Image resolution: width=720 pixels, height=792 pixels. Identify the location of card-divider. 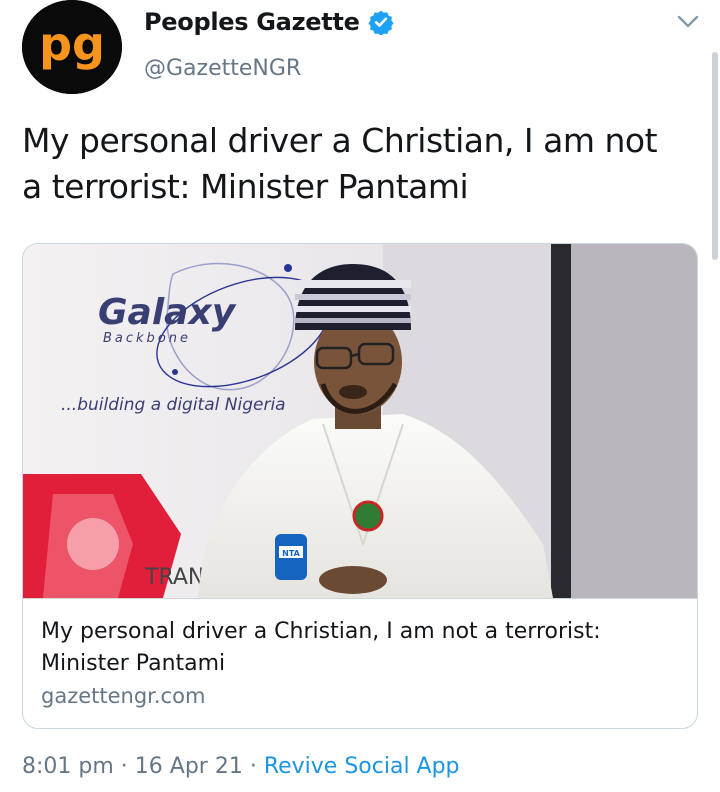
(360, 598).